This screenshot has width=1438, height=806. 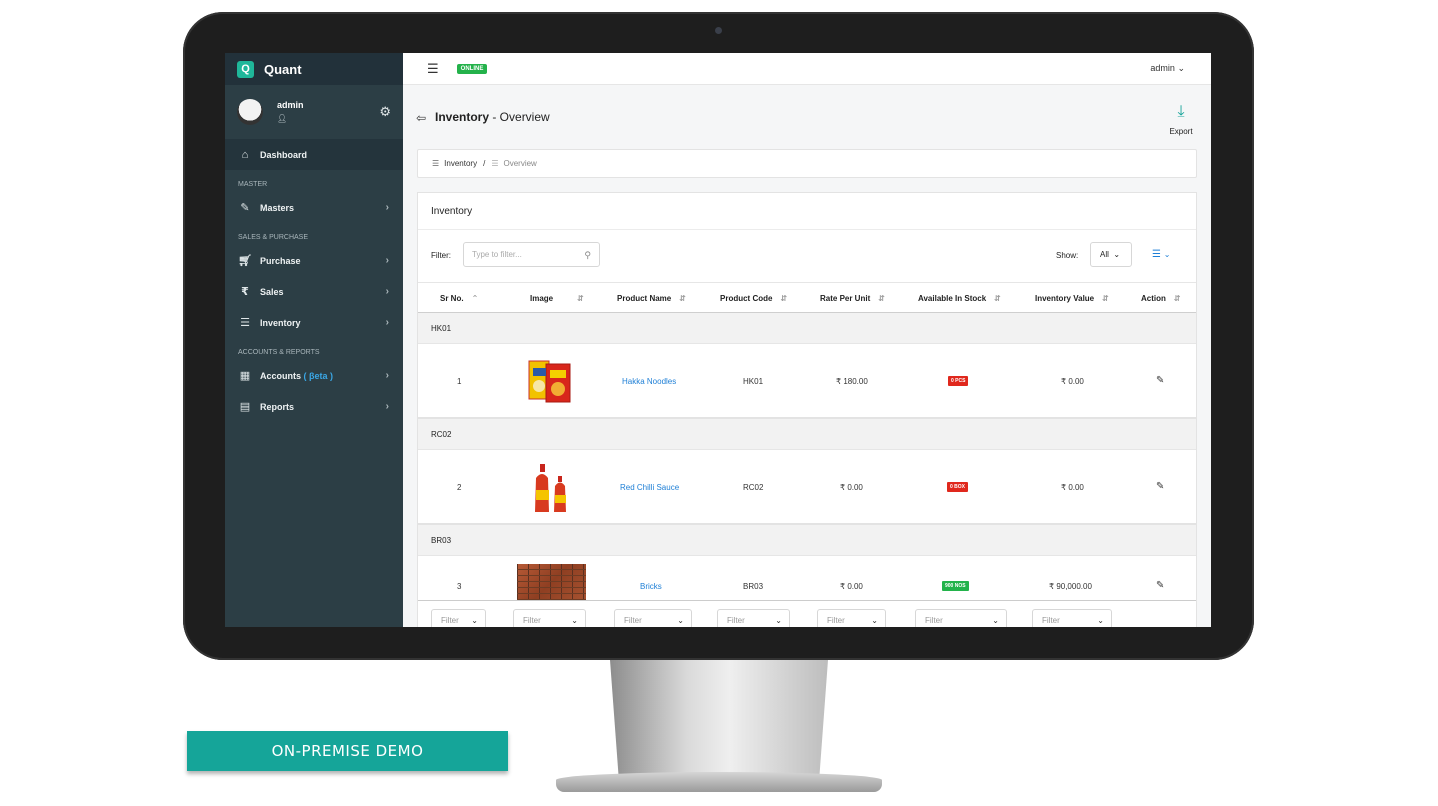 What do you see at coordinates (284, 154) in the screenshot?
I see `sidebar-item-label: Dashboard` at bounding box center [284, 154].